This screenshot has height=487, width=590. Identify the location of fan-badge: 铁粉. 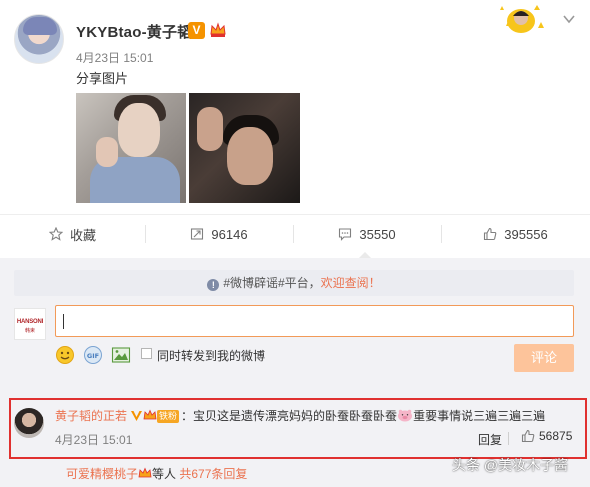
(168, 416).